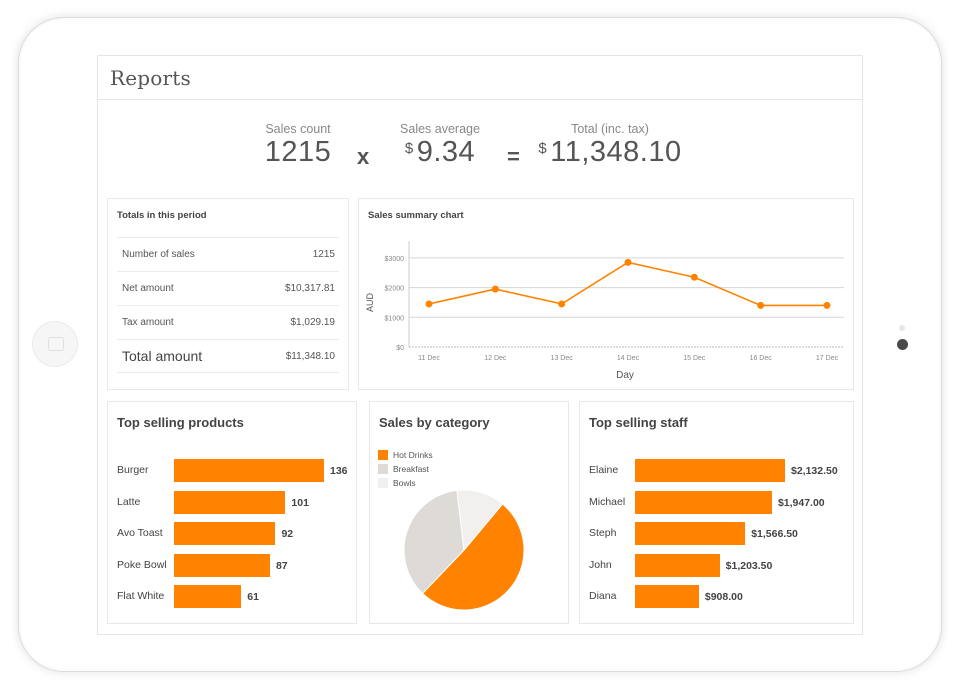  What do you see at coordinates (253, 597) in the screenshot?
I see `bar-value-label: 61` at bounding box center [253, 597].